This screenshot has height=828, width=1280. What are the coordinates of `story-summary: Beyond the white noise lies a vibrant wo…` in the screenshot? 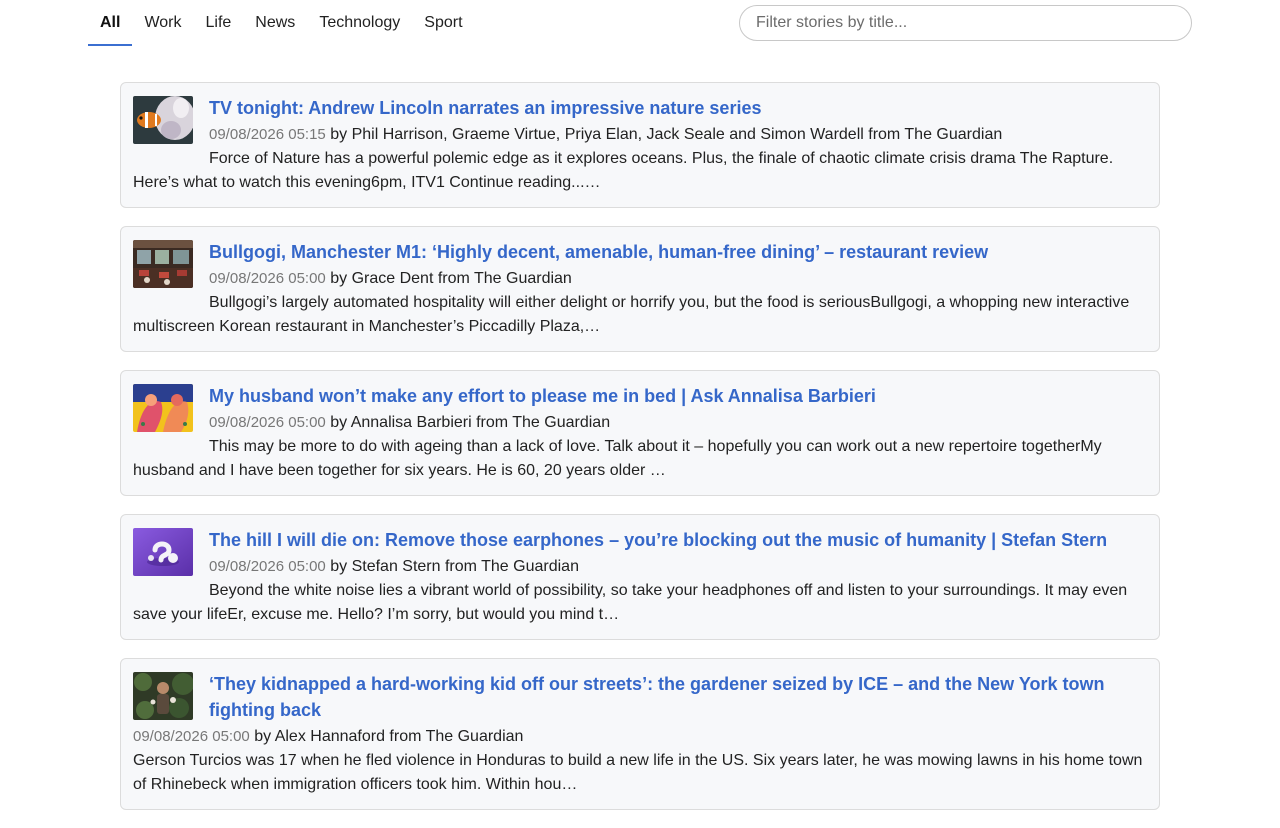 It's located at (630, 602).